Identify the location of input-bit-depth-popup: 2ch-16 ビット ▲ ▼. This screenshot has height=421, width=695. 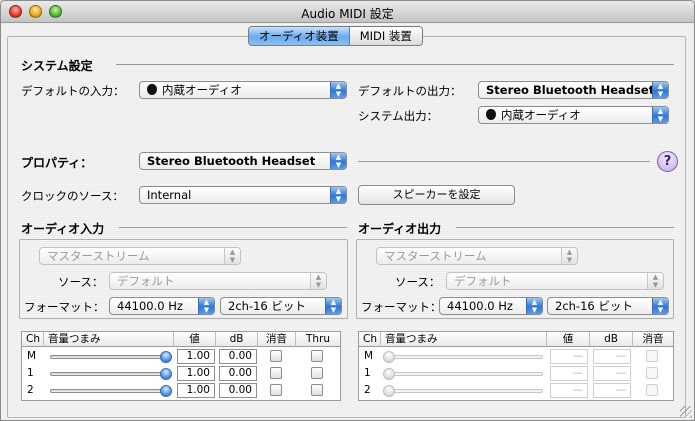
(281, 306).